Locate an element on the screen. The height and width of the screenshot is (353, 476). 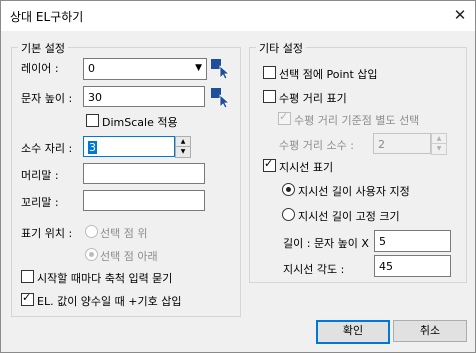
dimscale-checkbox is located at coordinates (92, 120).